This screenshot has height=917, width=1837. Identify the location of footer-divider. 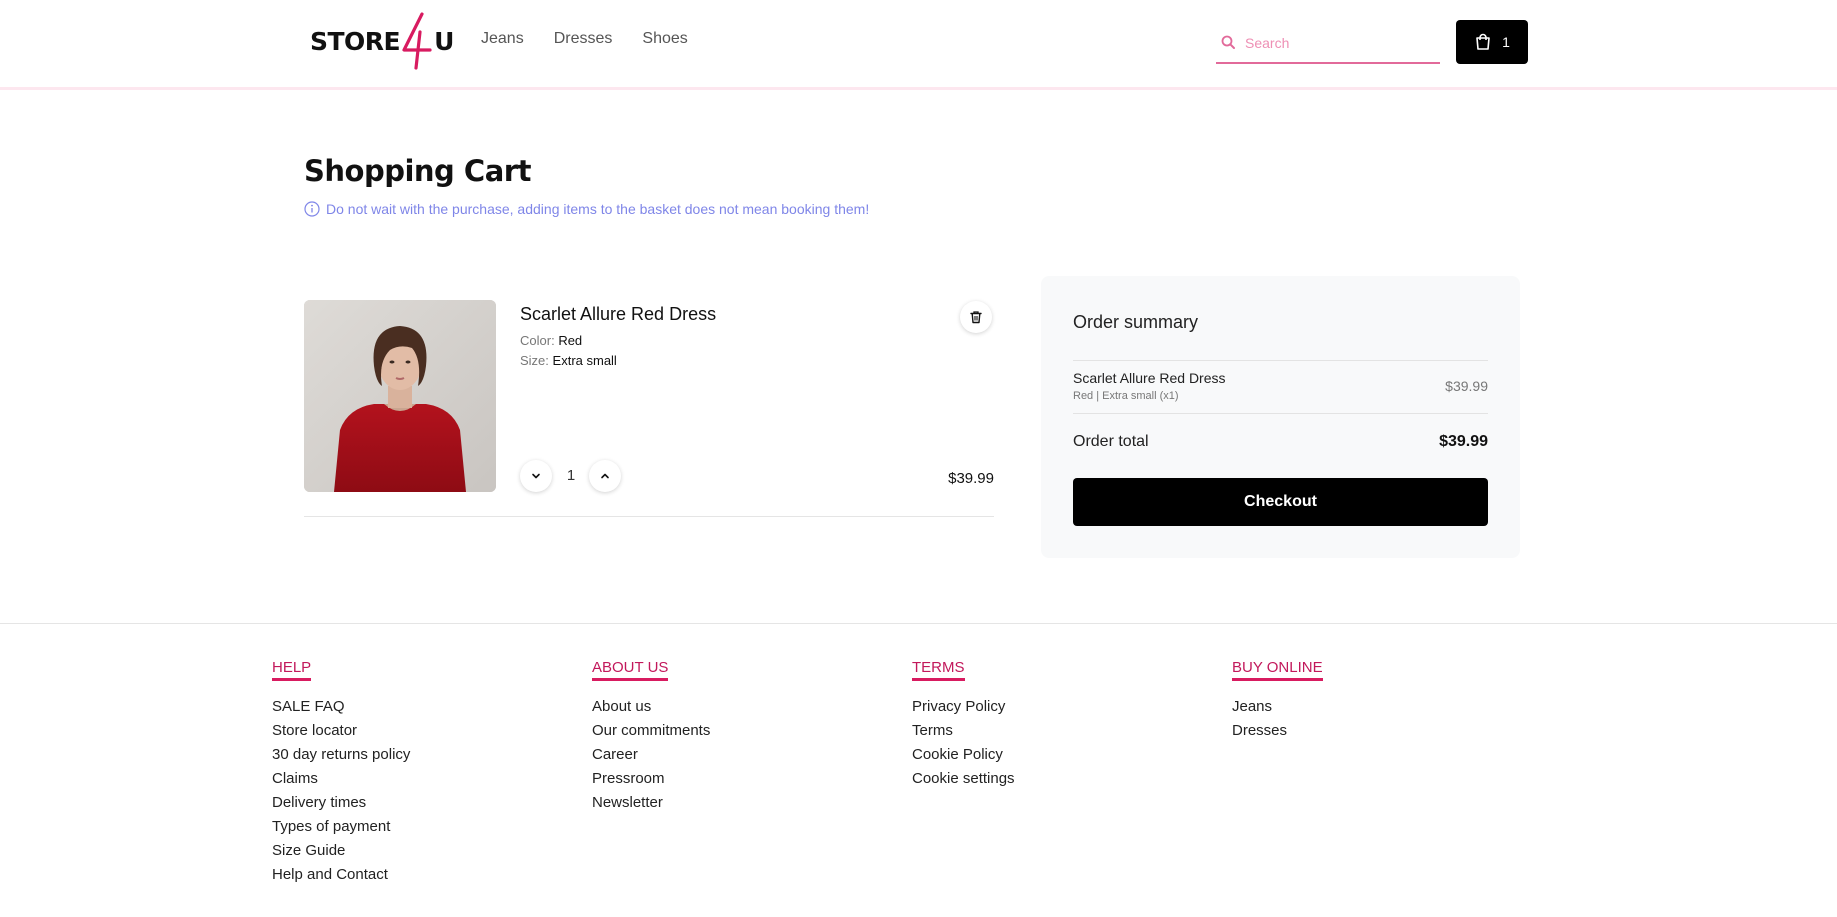
(918, 623).